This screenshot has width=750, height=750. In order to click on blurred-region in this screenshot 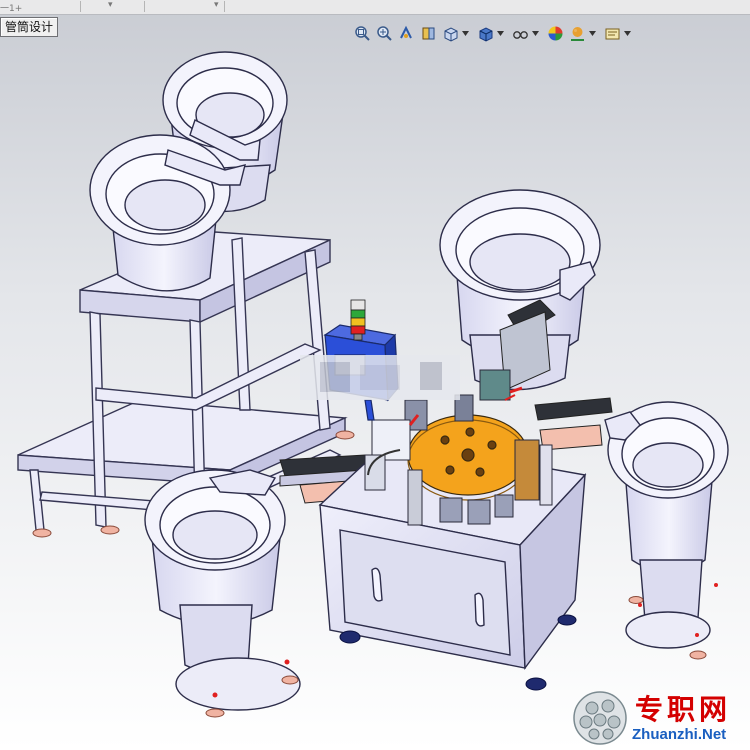, I will do `click(380, 377)`.